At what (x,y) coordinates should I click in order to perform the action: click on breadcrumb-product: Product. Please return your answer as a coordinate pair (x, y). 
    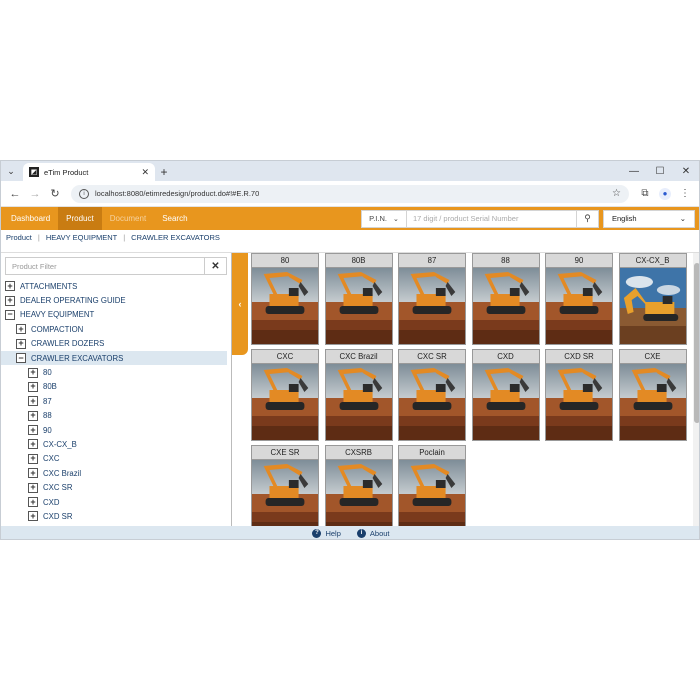
    Looking at the image, I should click on (19, 237).